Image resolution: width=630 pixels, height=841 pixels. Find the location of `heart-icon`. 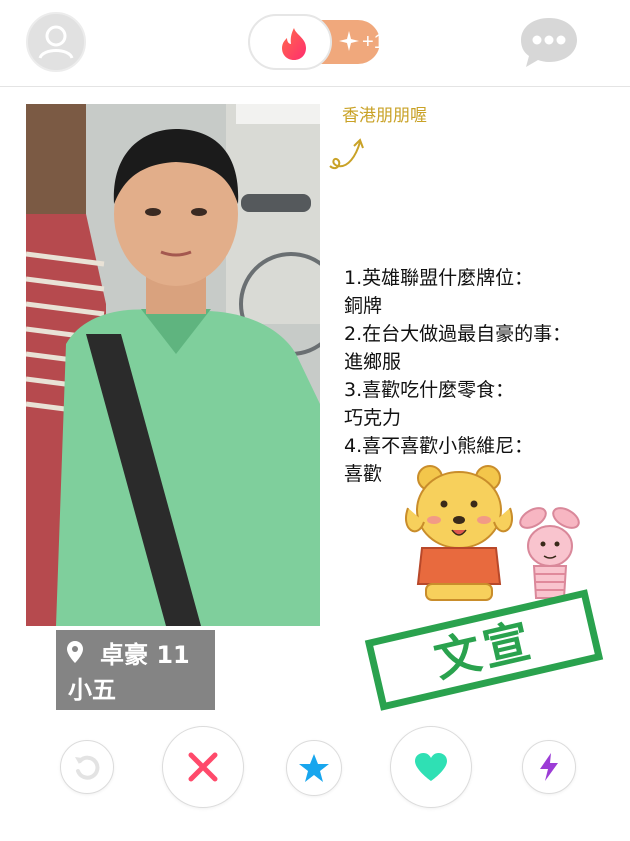

heart-icon is located at coordinates (431, 767).